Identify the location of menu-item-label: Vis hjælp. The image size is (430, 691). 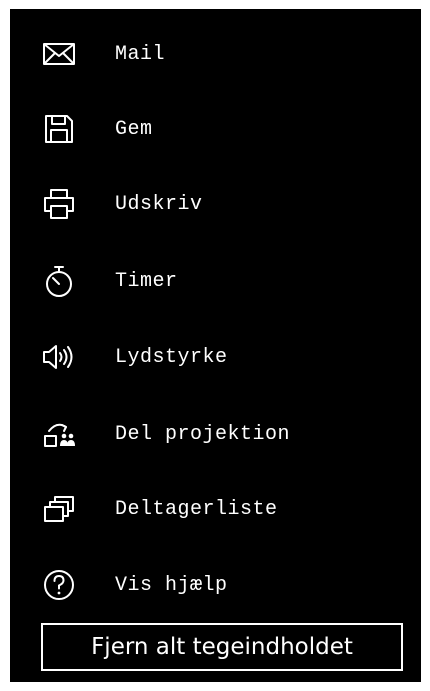
(171, 585).